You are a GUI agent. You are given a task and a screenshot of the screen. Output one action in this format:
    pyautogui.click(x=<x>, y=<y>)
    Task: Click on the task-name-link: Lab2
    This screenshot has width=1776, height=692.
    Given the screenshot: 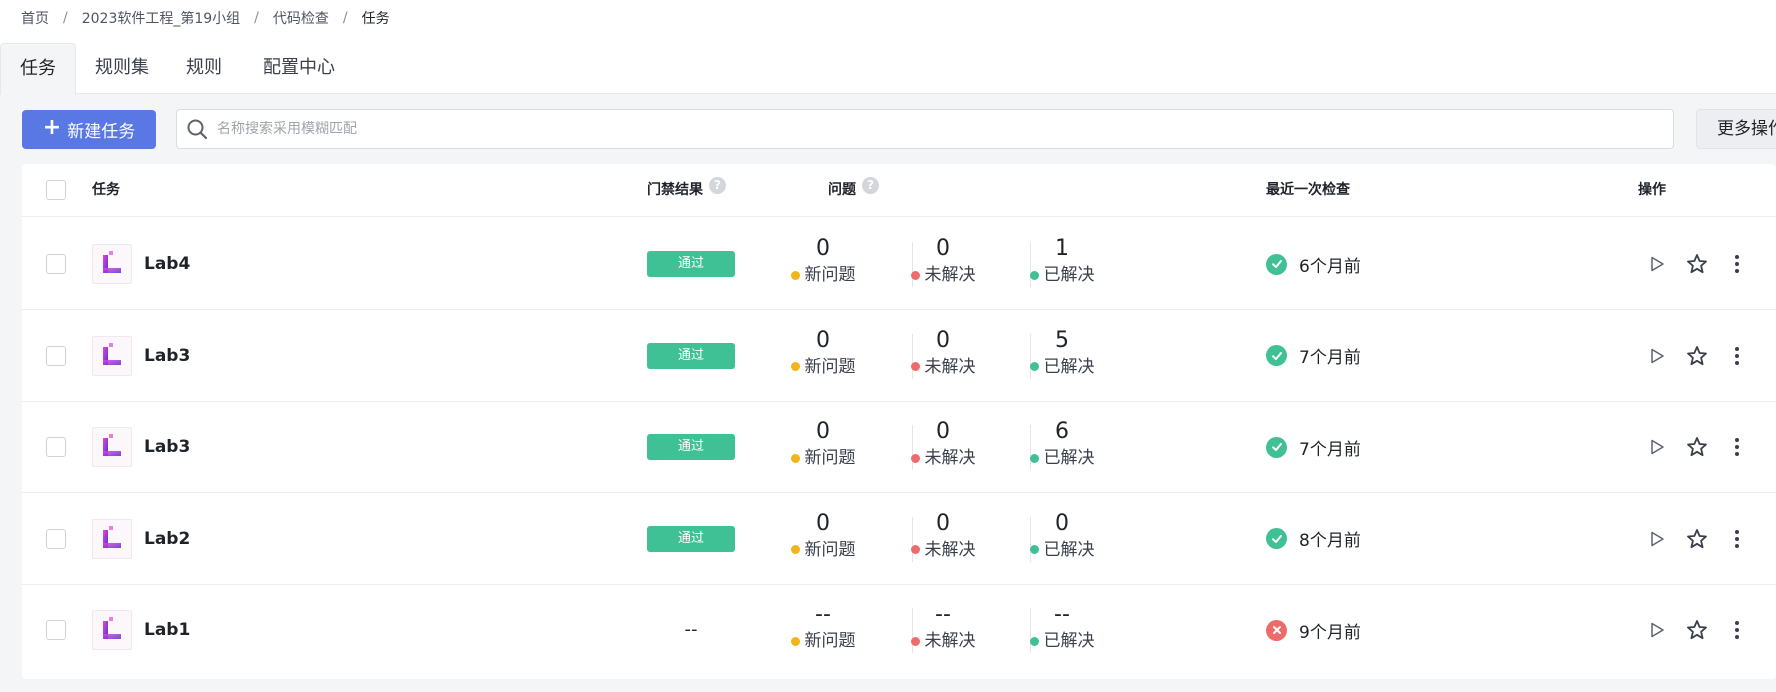 What is the action you would take?
    pyautogui.click(x=167, y=539)
    